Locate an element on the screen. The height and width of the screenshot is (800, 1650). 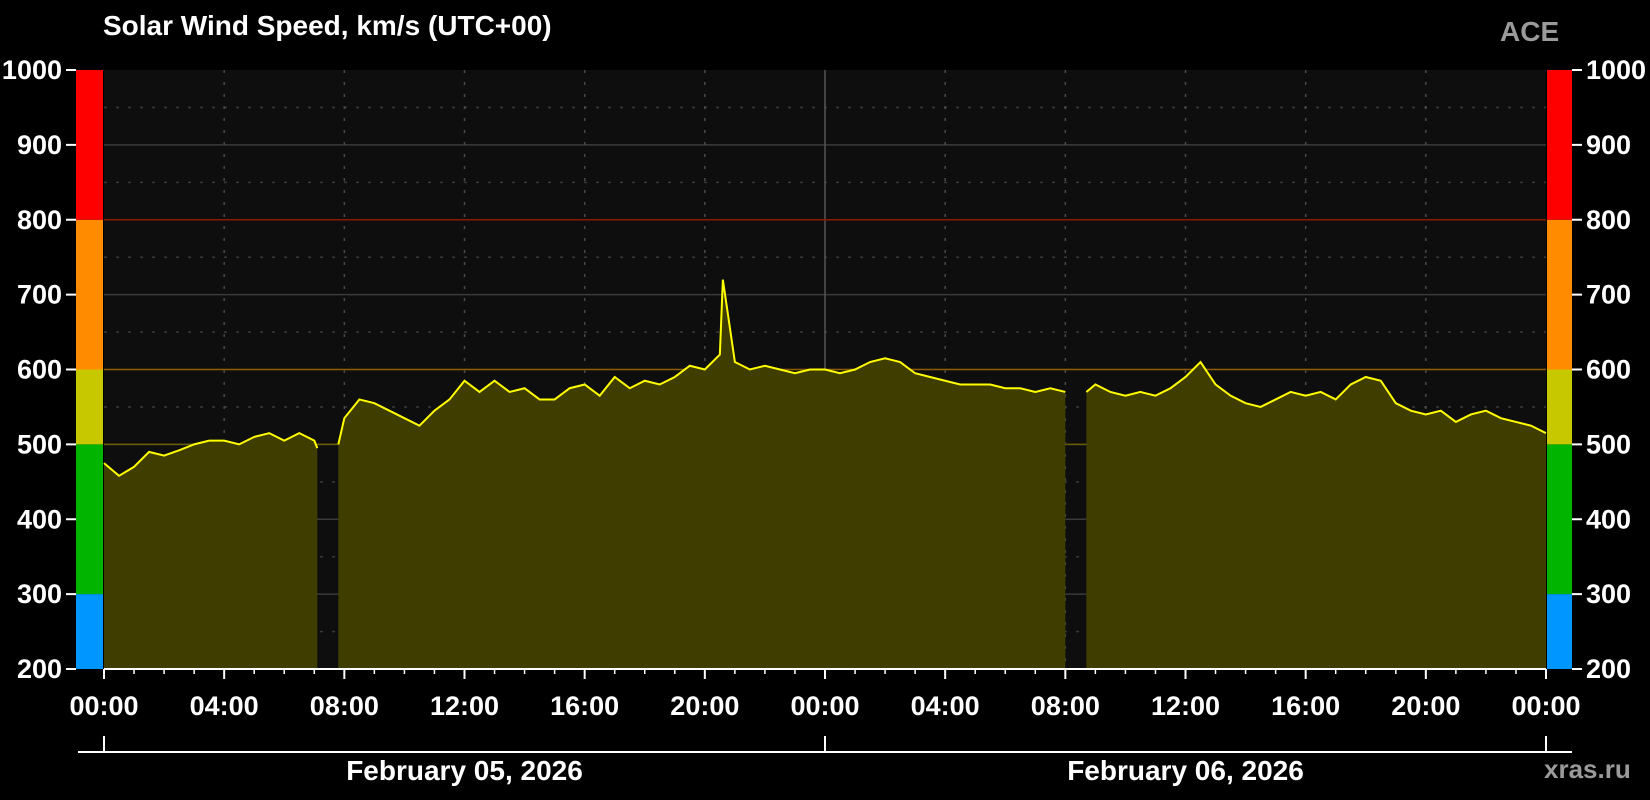
y-tick-label-right: 1000 is located at coordinates (1616, 70).